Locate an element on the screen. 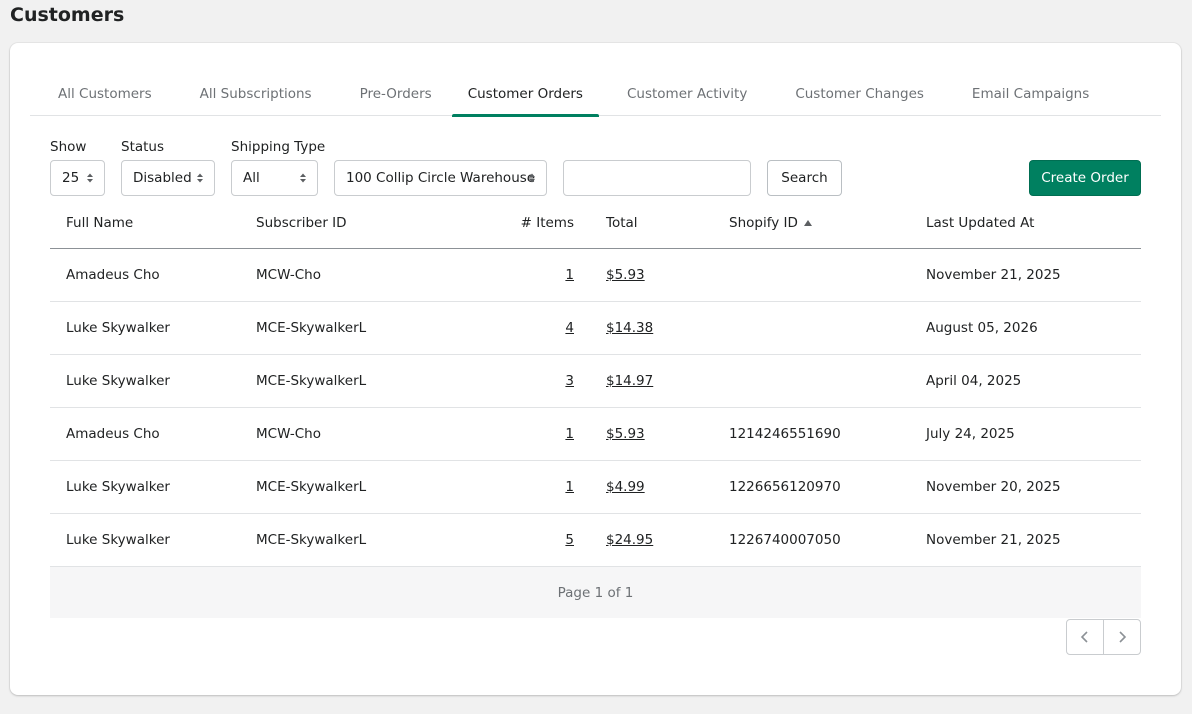  cell-items-link-text: 5 is located at coordinates (569, 540).